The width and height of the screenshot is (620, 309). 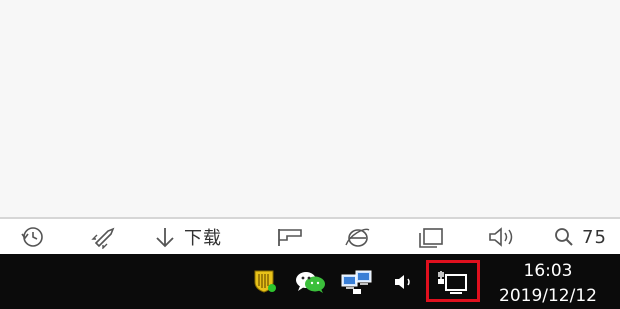 What do you see at coordinates (548, 296) in the screenshot?
I see `clock-date: 2019/12/12` at bounding box center [548, 296].